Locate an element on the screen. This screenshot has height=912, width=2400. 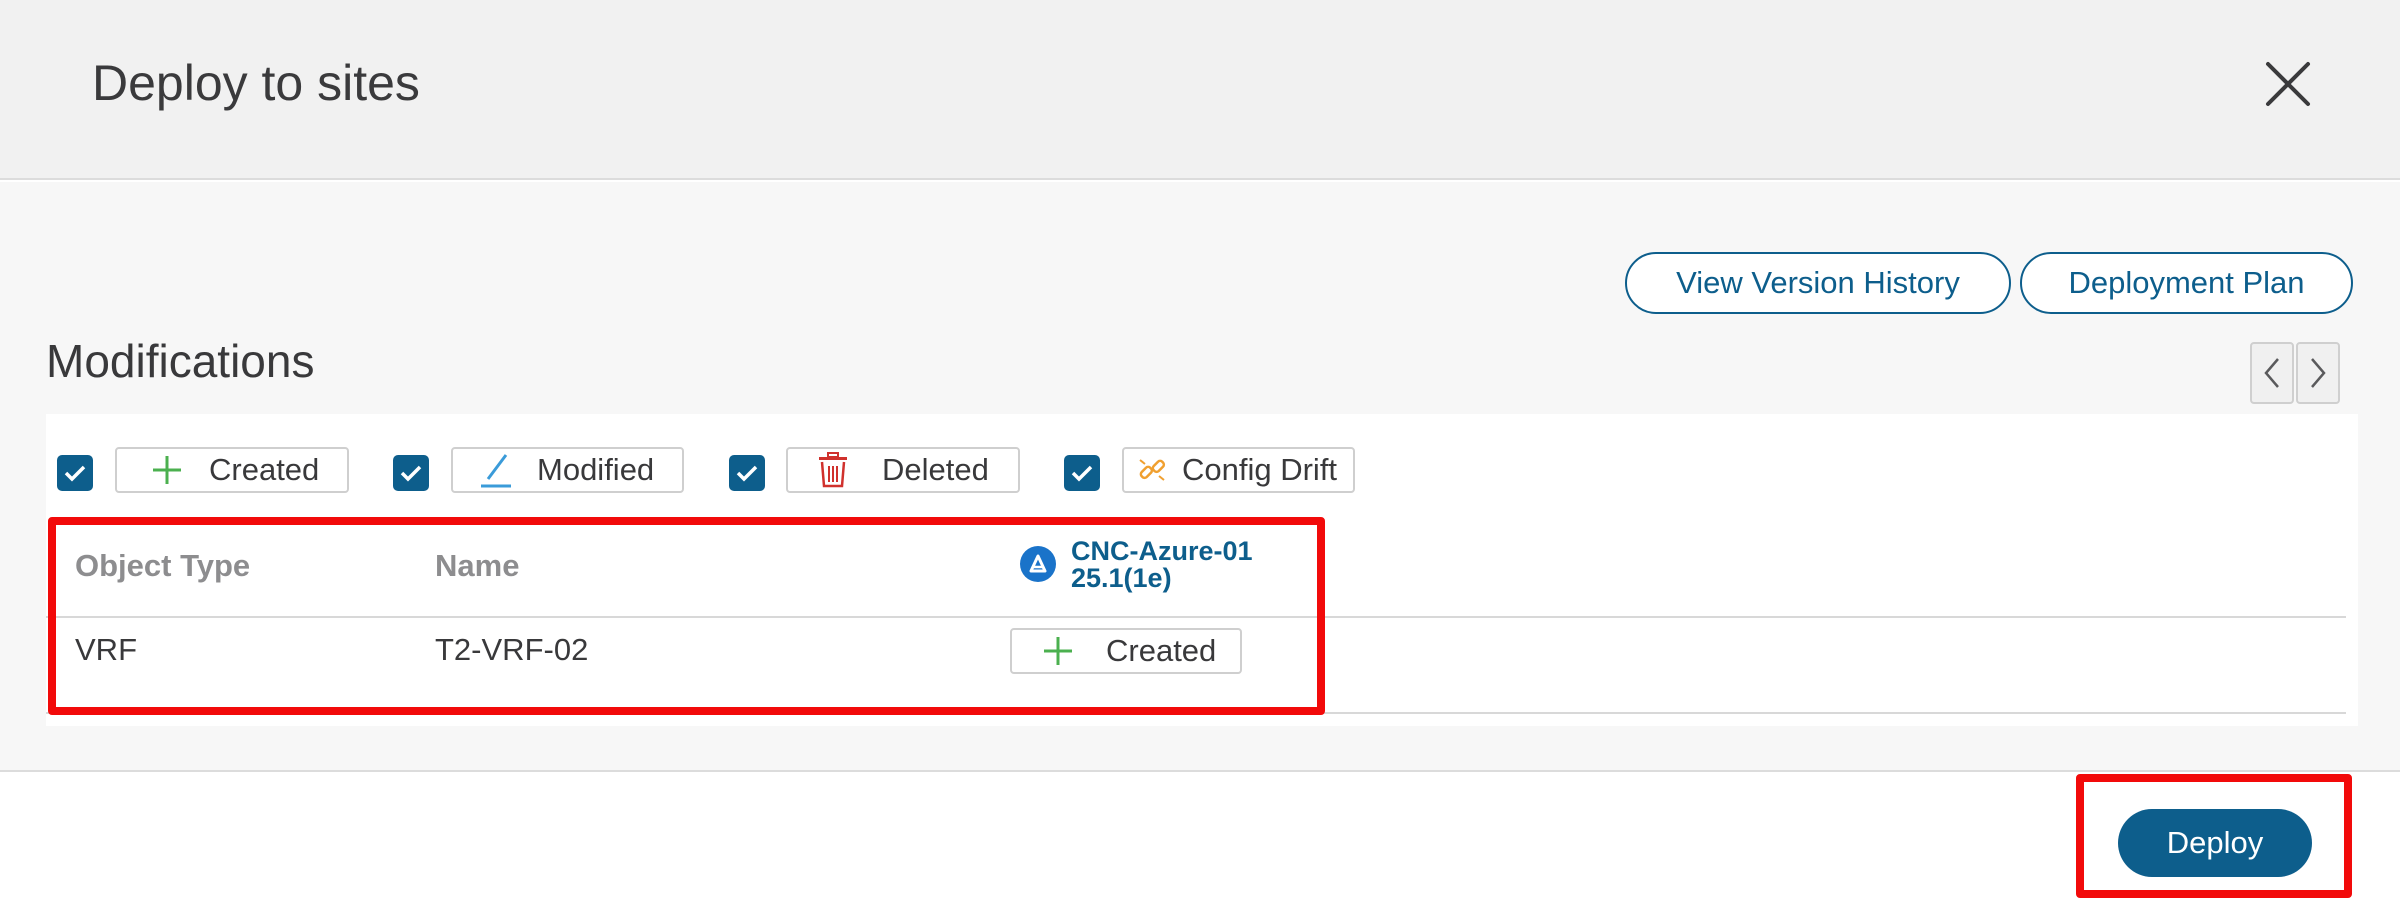
broken-link-icon is located at coordinates (1152, 470).